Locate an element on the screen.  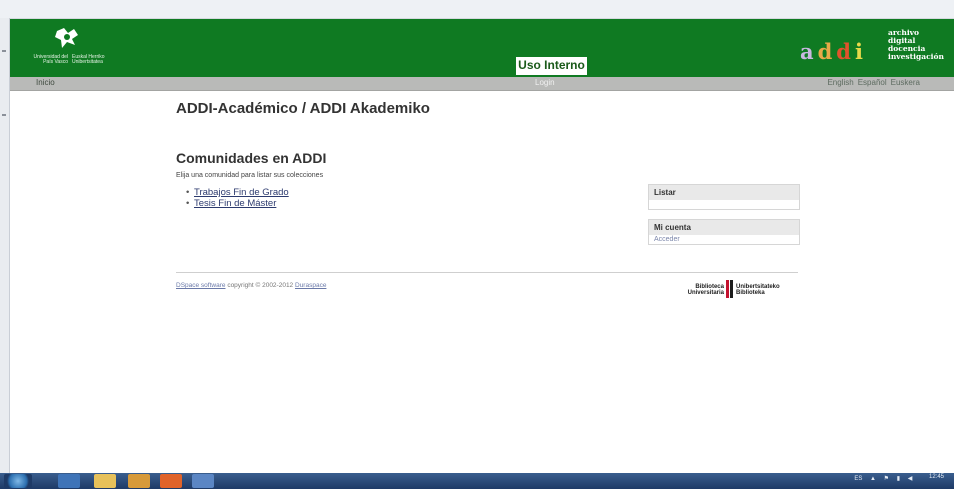
firefox-icon is located at coordinates (171, 481).